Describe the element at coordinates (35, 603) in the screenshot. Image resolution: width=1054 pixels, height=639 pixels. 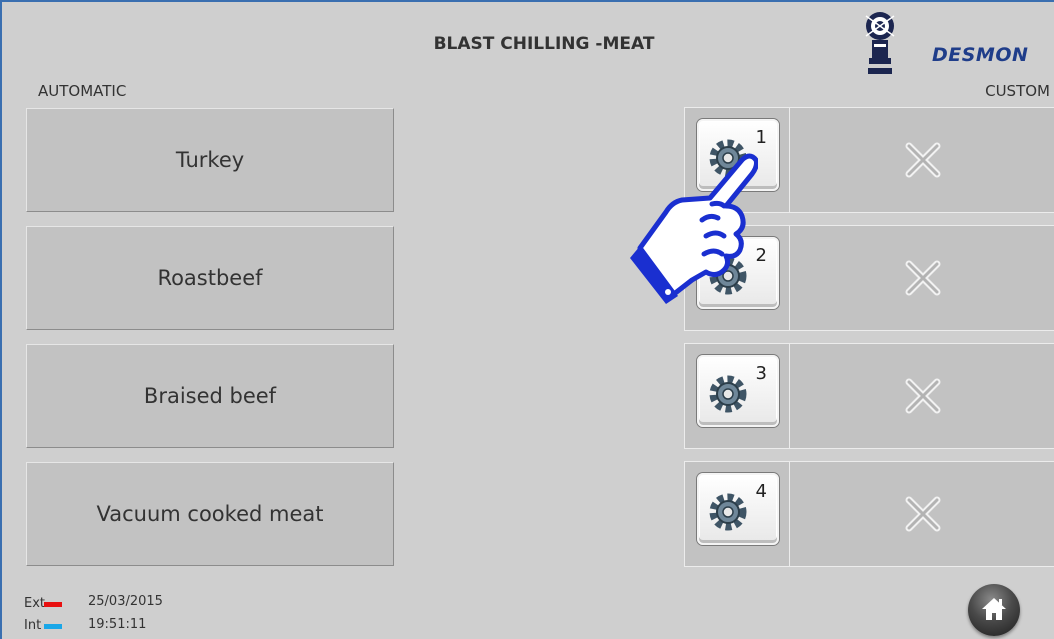
I see `ext-label: Ext` at that location.